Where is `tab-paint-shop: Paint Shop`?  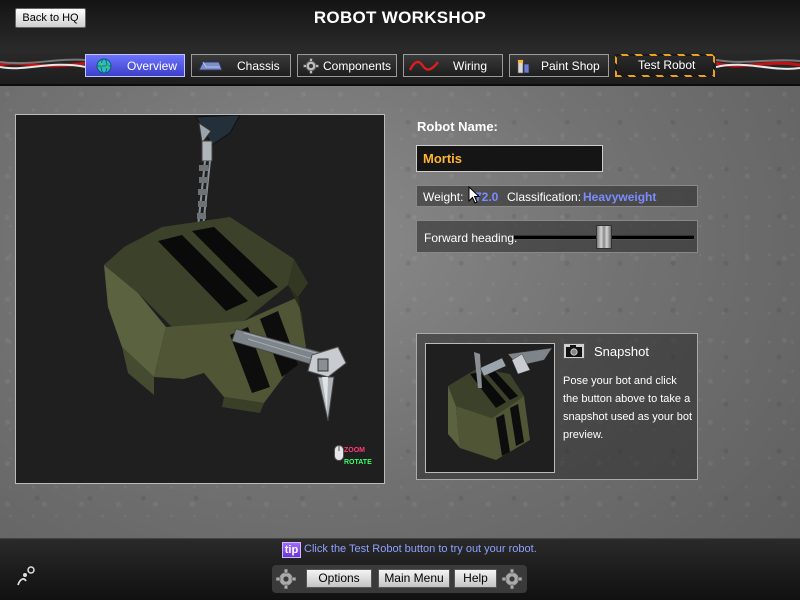 tab-paint-shop: Paint Shop is located at coordinates (559, 65).